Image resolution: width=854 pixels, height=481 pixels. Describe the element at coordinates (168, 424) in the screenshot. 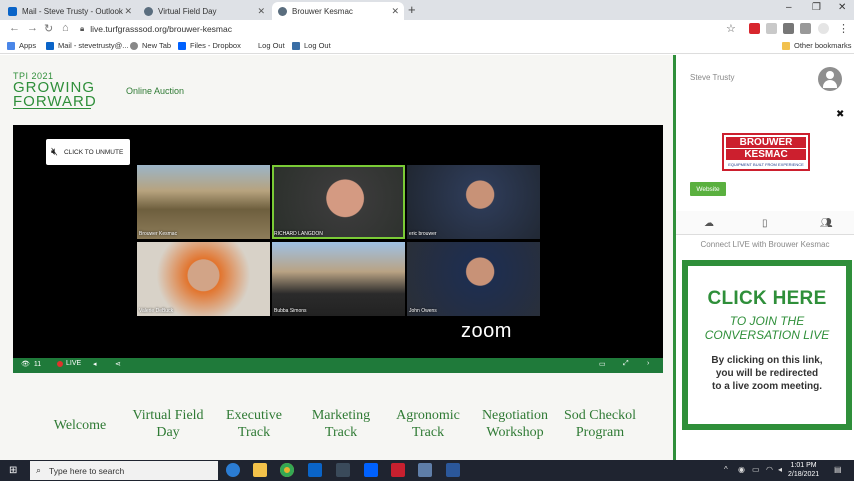

I see `nav-virtual-field-day: Virtual Field Day` at that location.